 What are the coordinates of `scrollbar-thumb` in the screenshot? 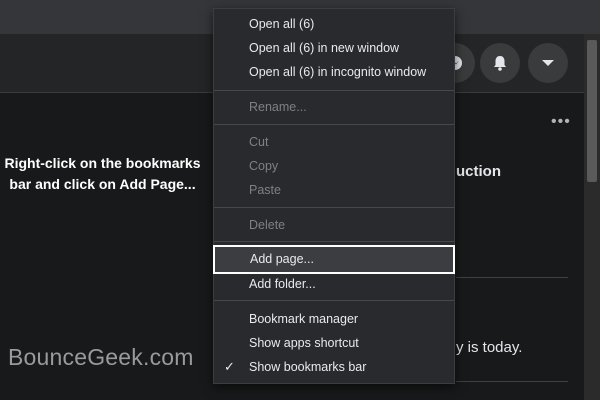 It's located at (592, 111).